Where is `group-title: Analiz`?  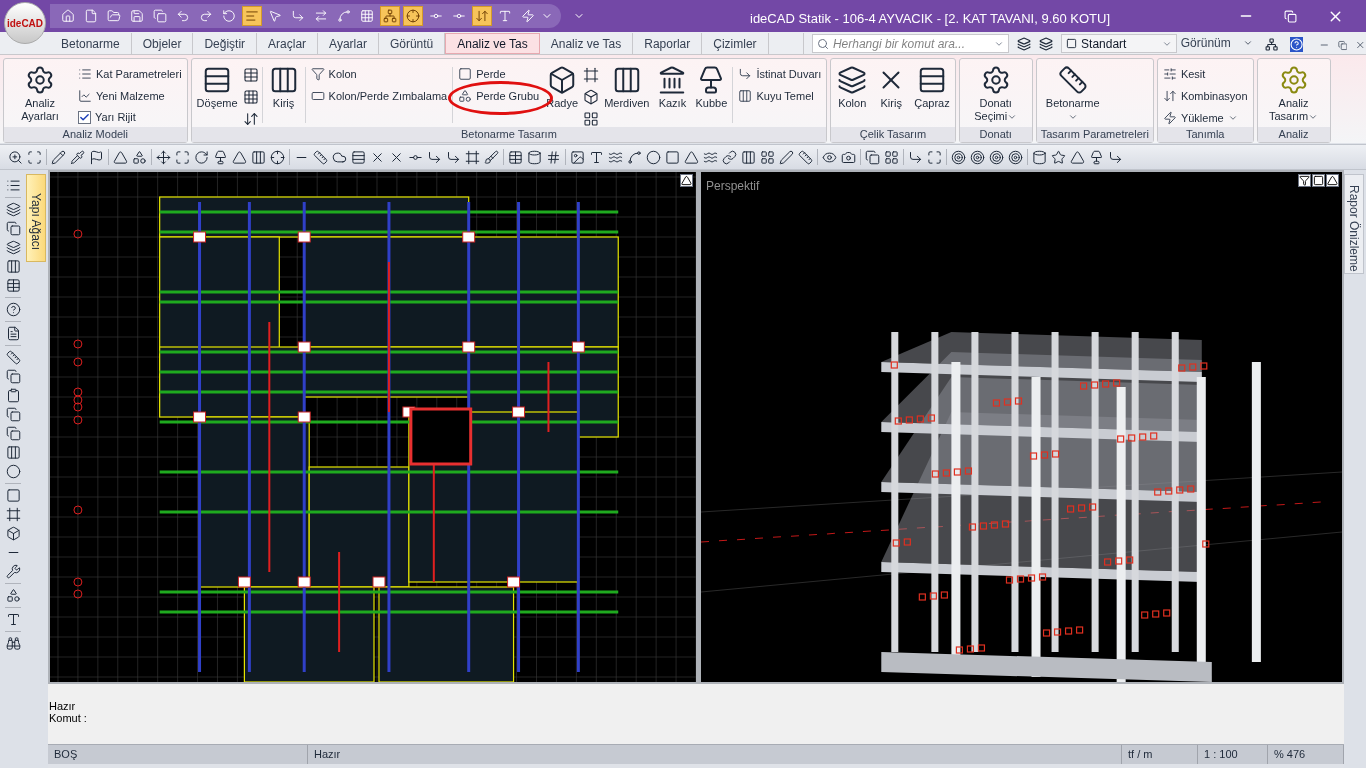
group-title: Analiz is located at coordinates (1293, 134).